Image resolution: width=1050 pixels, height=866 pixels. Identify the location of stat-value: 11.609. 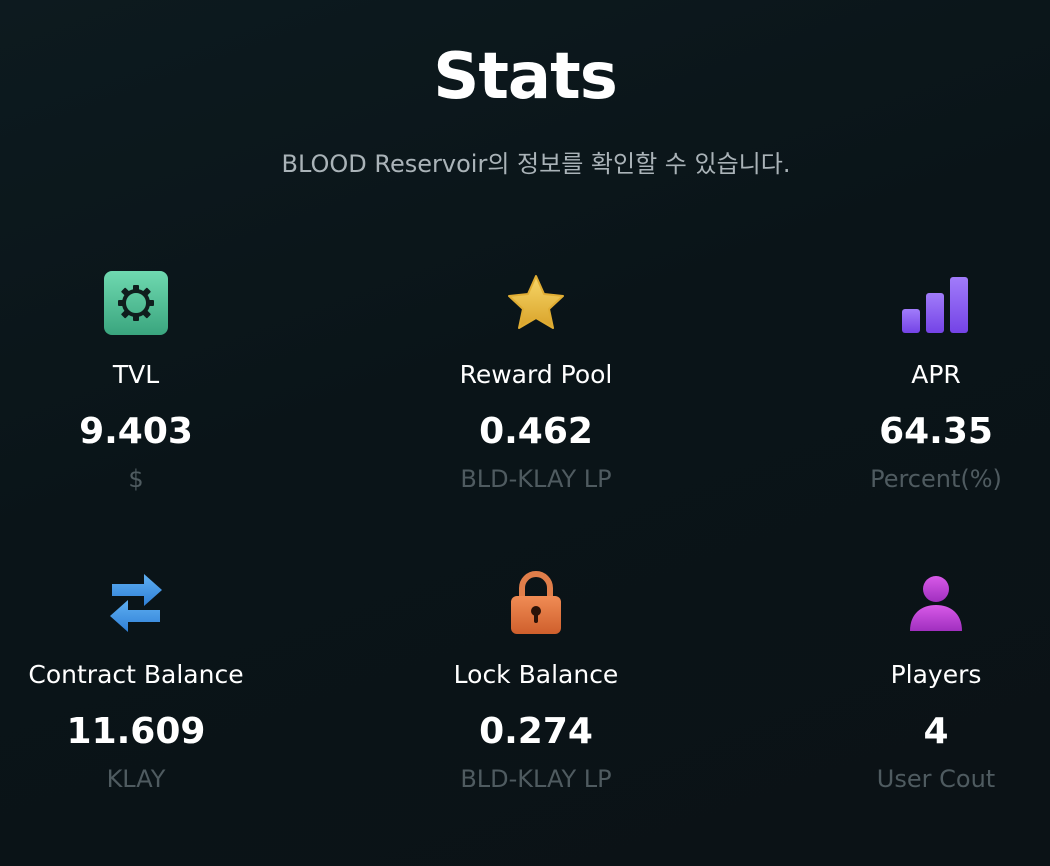
(136, 731).